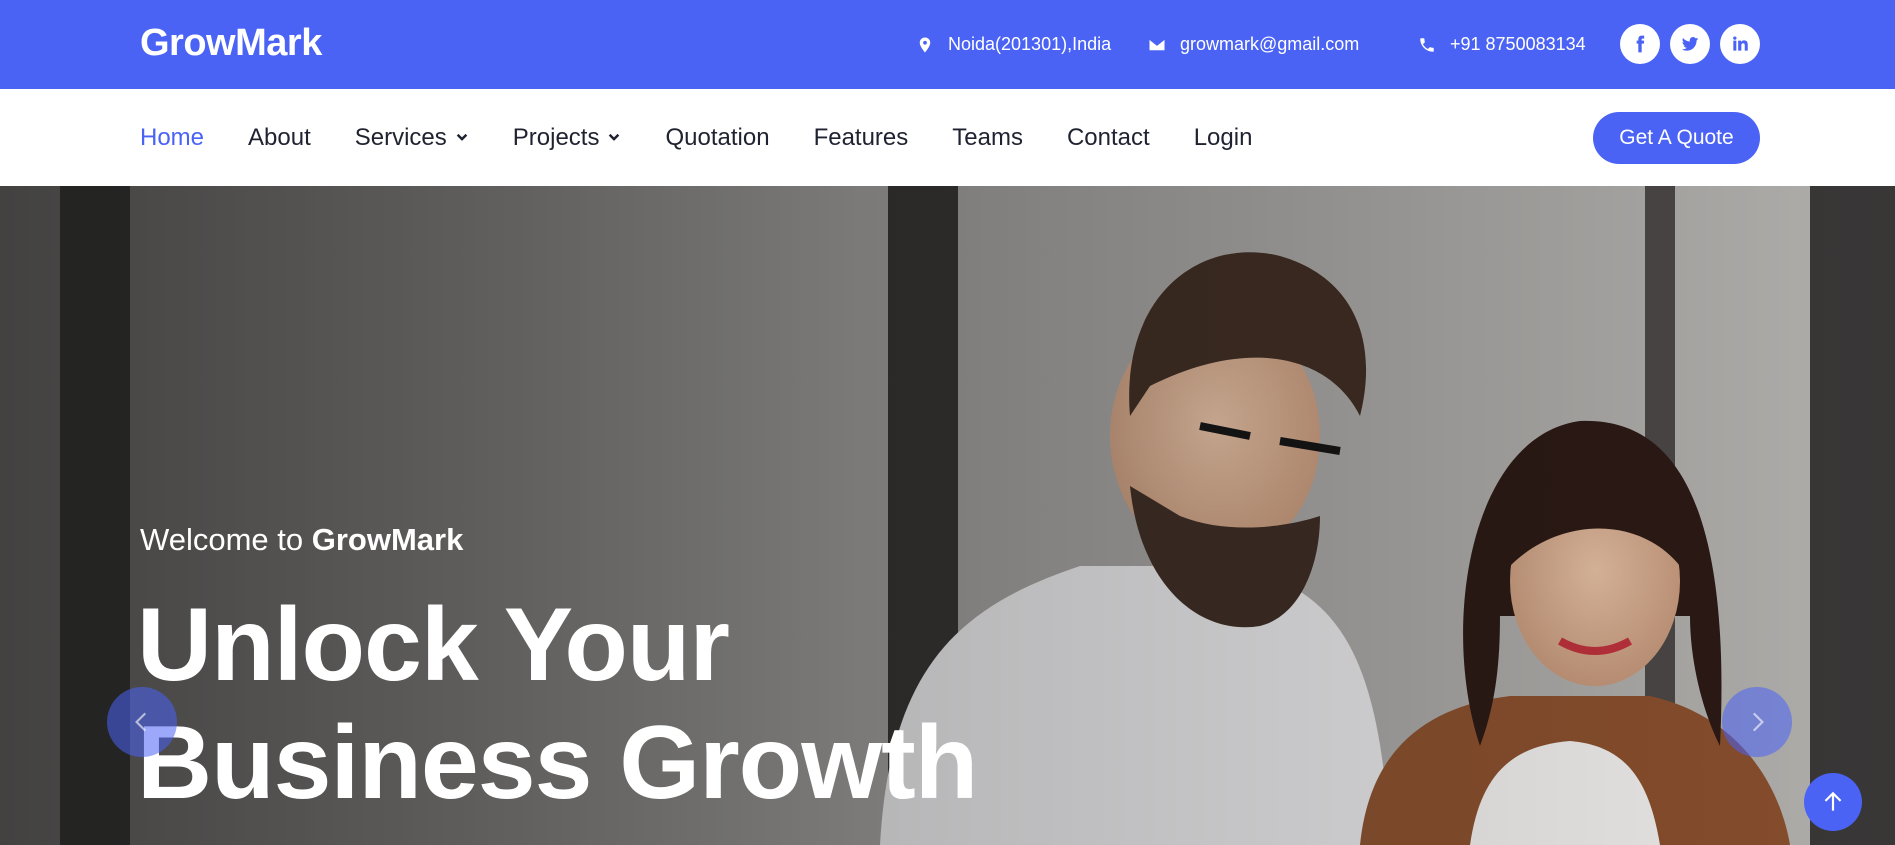 Image resolution: width=1895 pixels, height=845 pixels. I want to click on phone-icon, so click(1427, 44).